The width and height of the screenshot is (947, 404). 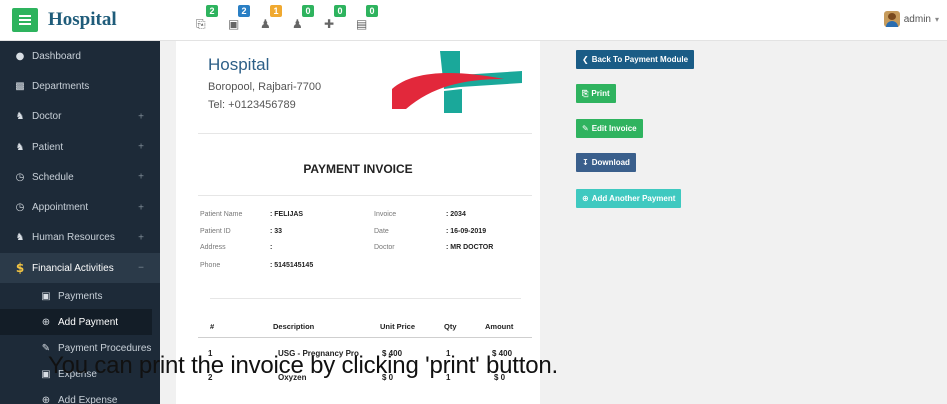 I want to click on button-label: Print, so click(x=600, y=93).